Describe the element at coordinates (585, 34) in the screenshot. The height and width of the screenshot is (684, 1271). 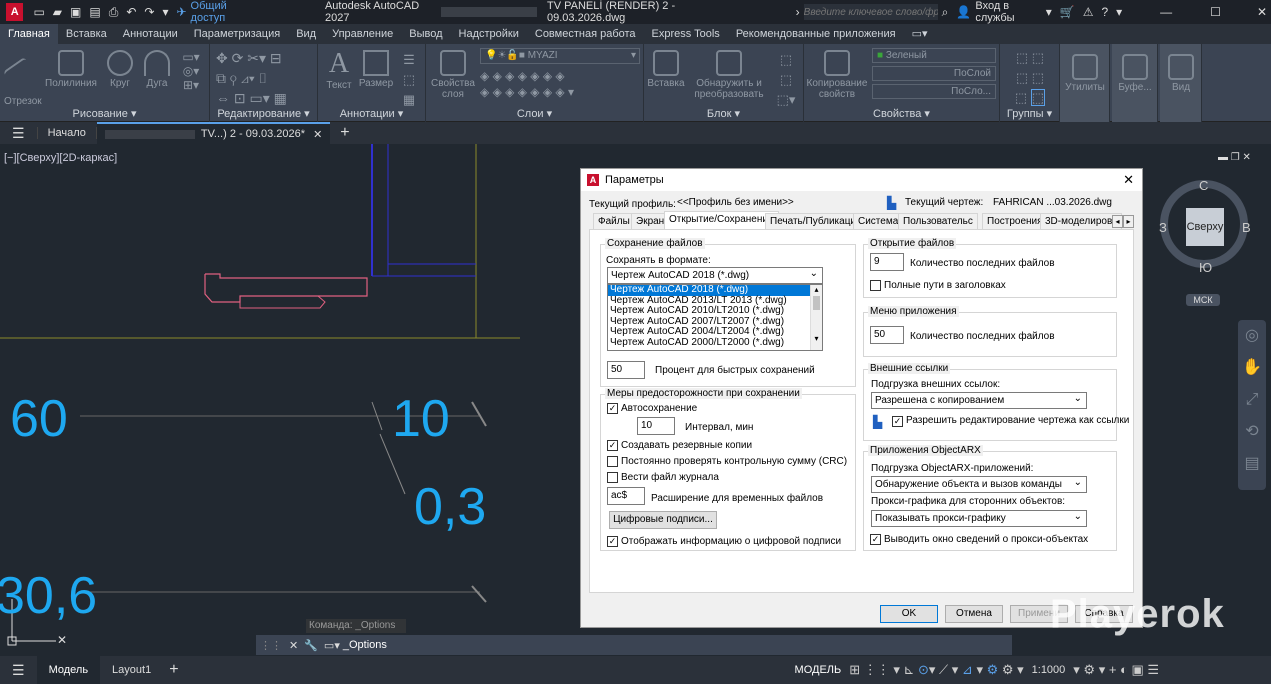
I see `ribbon-tab-collaborate: Совместная работа` at that location.